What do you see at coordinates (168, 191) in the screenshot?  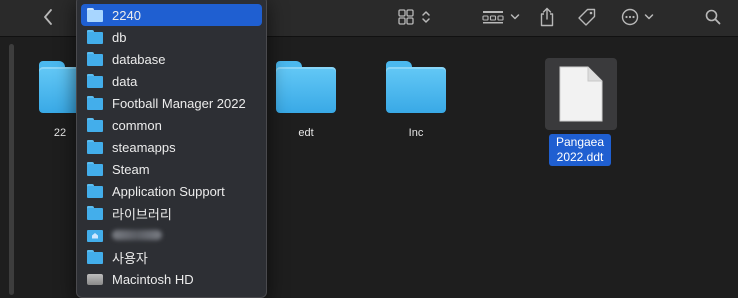 I see `path-item-label: Application Support` at bounding box center [168, 191].